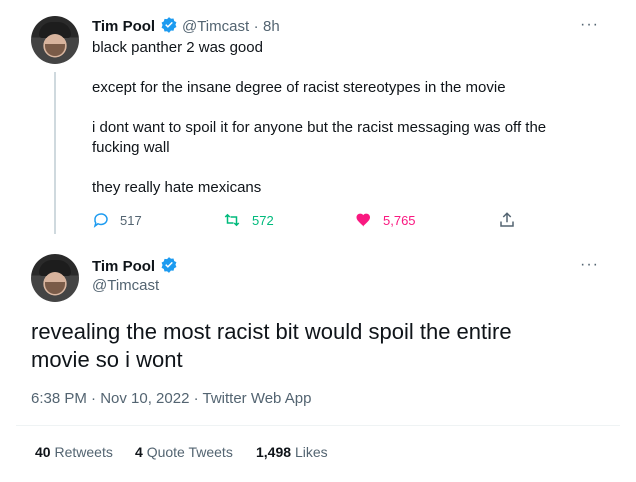 The image size is (636, 482). What do you see at coordinates (189, 452) in the screenshot?
I see `stat-label: Quote Tweets` at bounding box center [189, 452].